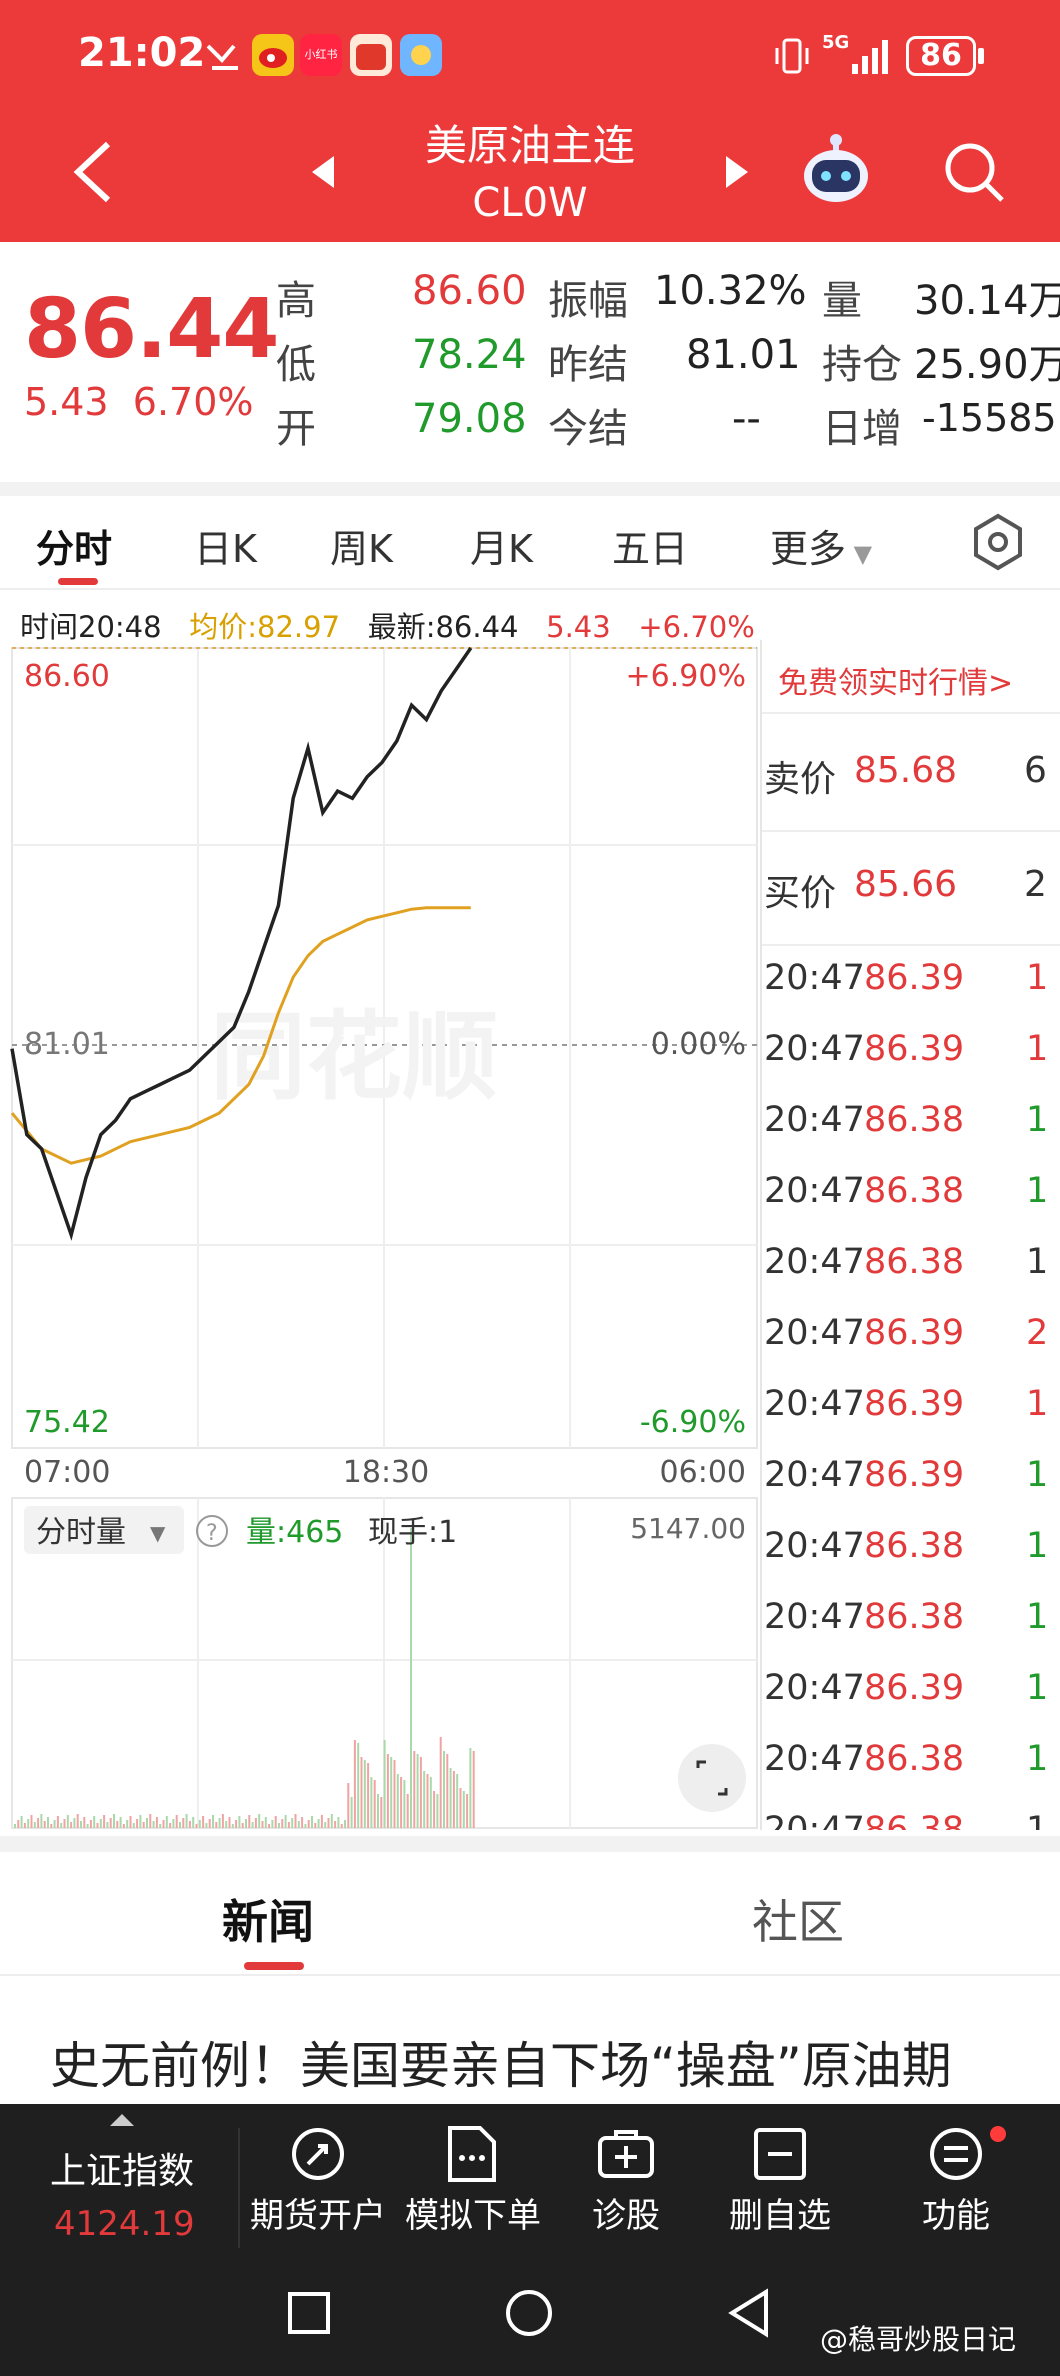 This screenshot has width=1060, height=2376. What do you see at coordinates (956, 2154) in the screenshot?
I see `functions-menu-icon` at bounding box center [956, 2154].